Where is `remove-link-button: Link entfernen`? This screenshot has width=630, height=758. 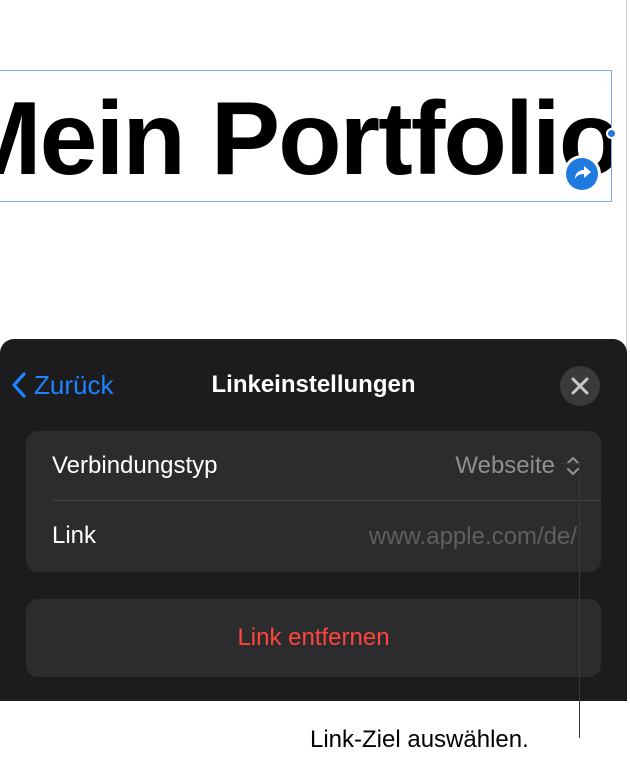 remove-link-button: Link entfernen is located at coordinates (313, 638).